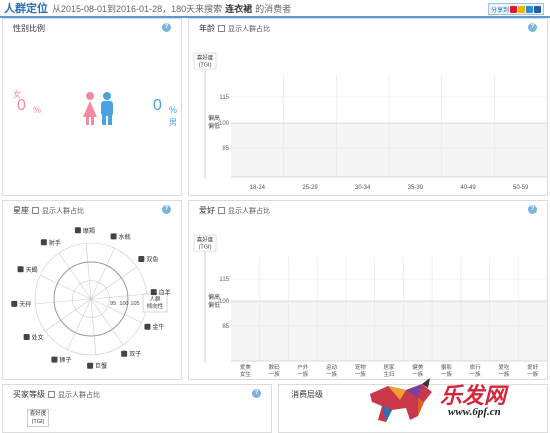 The height and width of the screenshot is (433, 550). I want to click on buyer-level-panel: 买家等级 显示人群占比 ? 喜好度 (TGI), so click(137, 408).